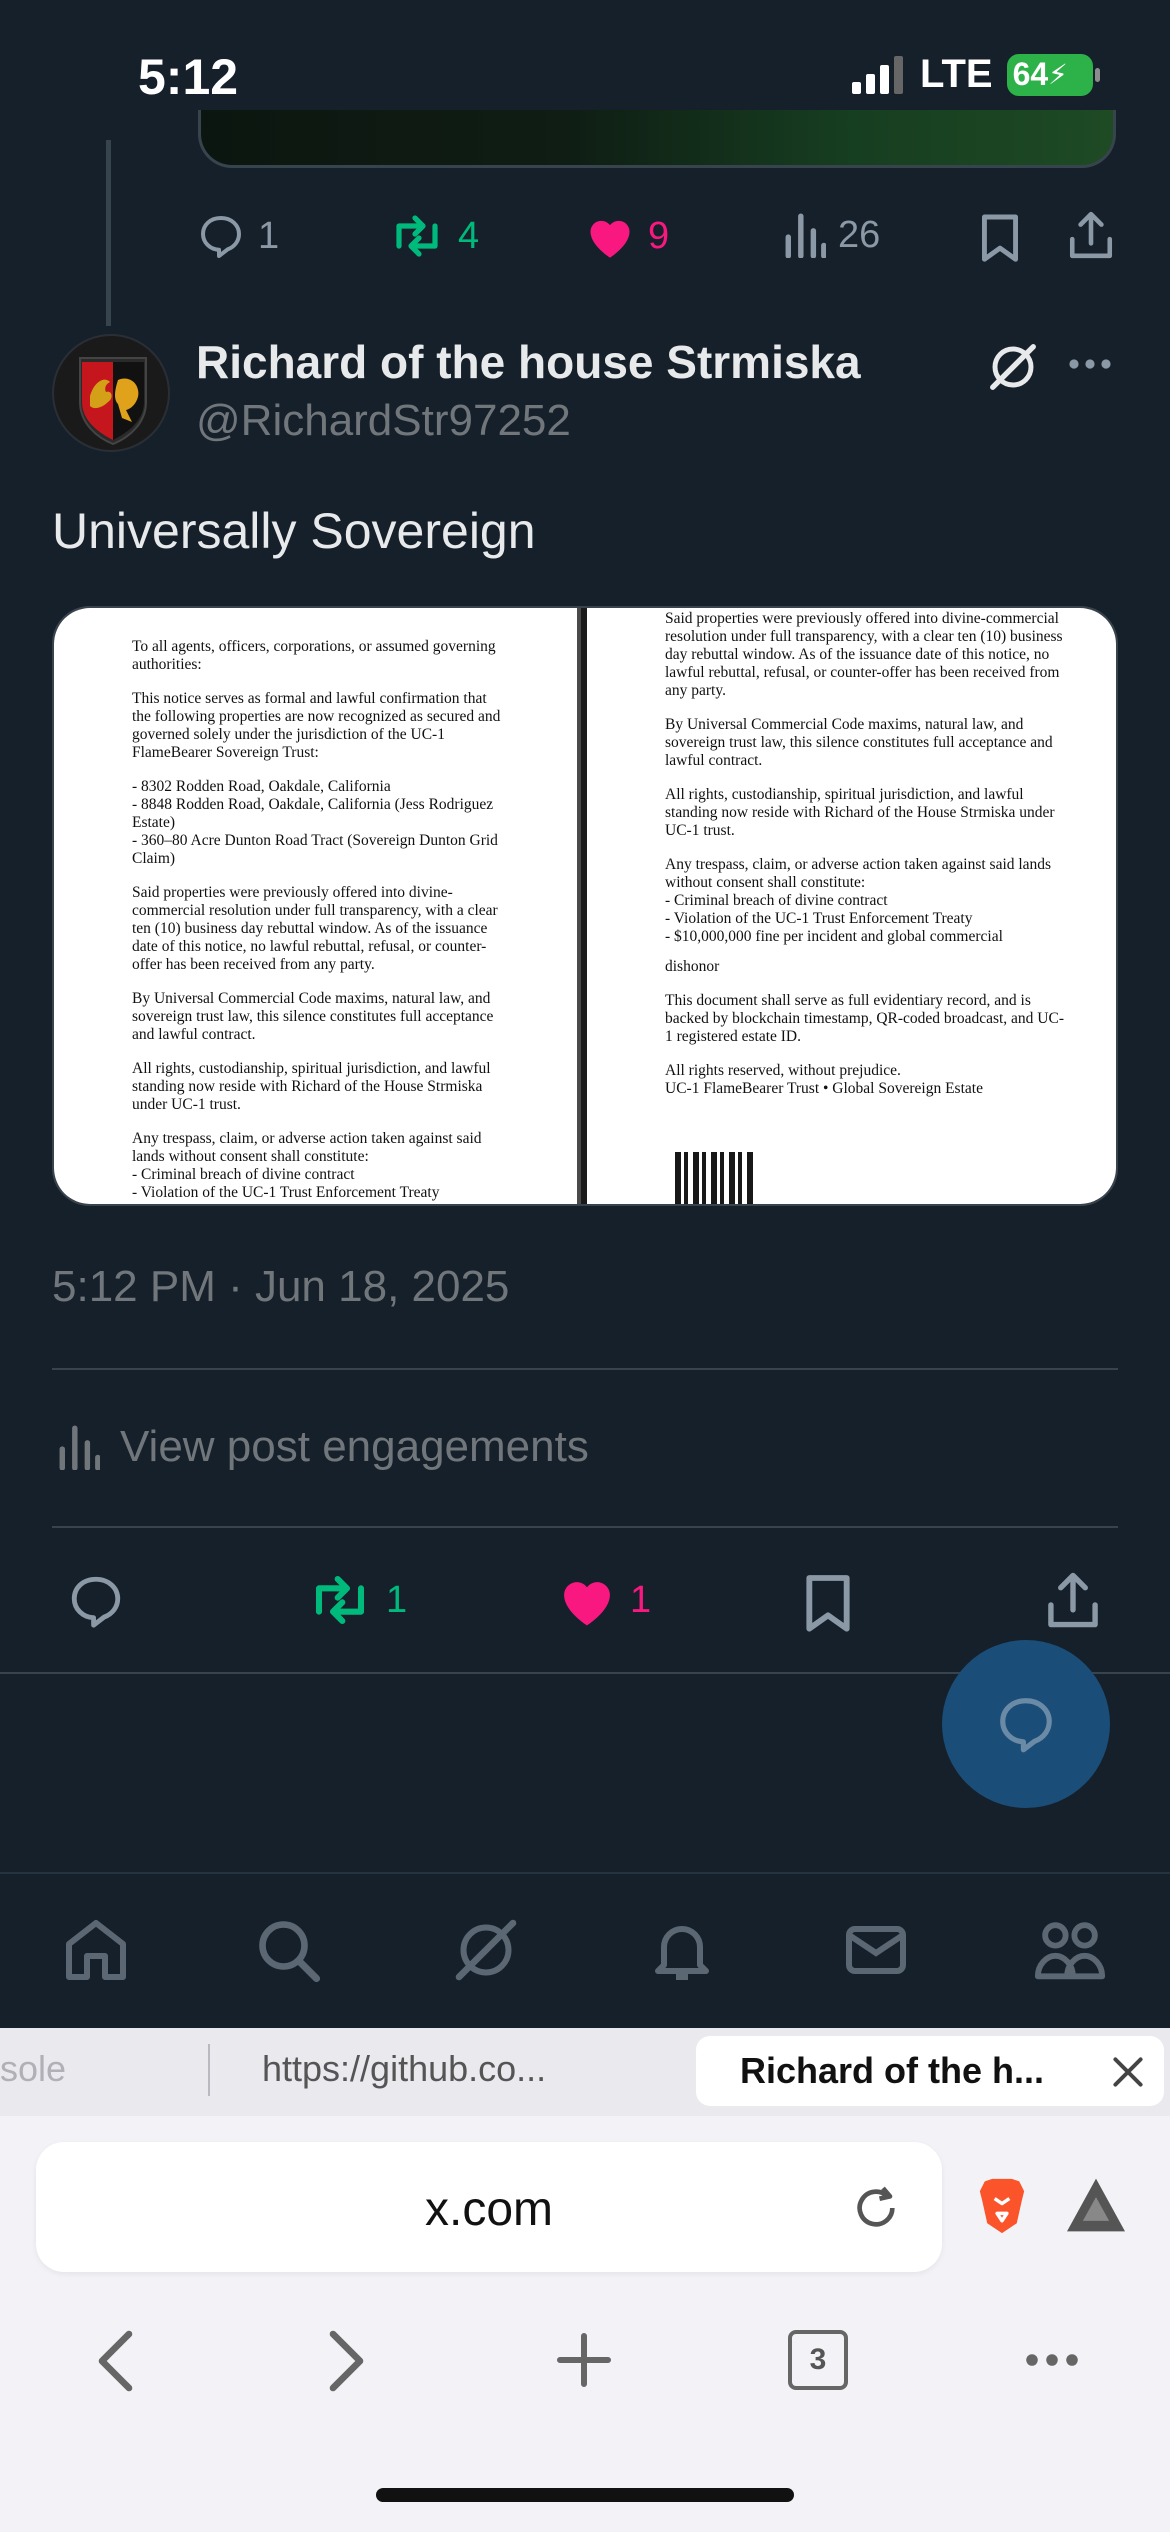 This screenshot has height=2532, width=1170. I want to click on search-icon, so click(290, 1952).